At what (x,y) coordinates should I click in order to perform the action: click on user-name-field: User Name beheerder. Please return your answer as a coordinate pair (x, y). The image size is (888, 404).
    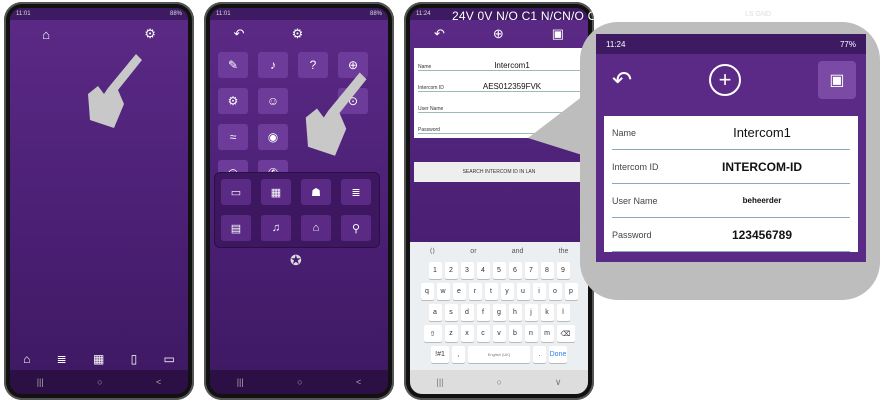
    Looking at the image, I should click on (731, 201).